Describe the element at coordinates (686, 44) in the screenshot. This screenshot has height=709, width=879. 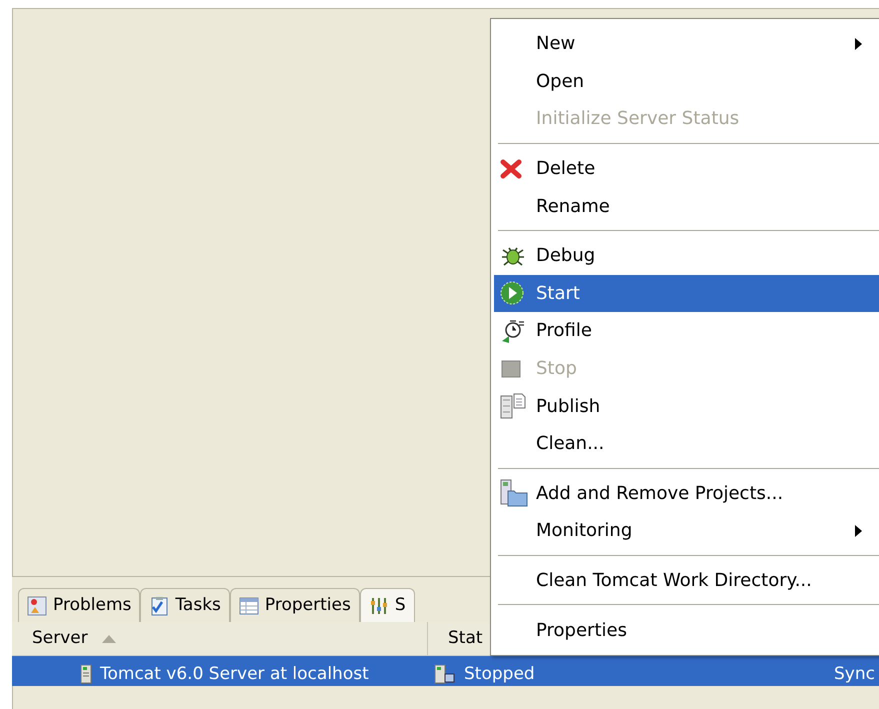
I see `menu-item: New` at that location.